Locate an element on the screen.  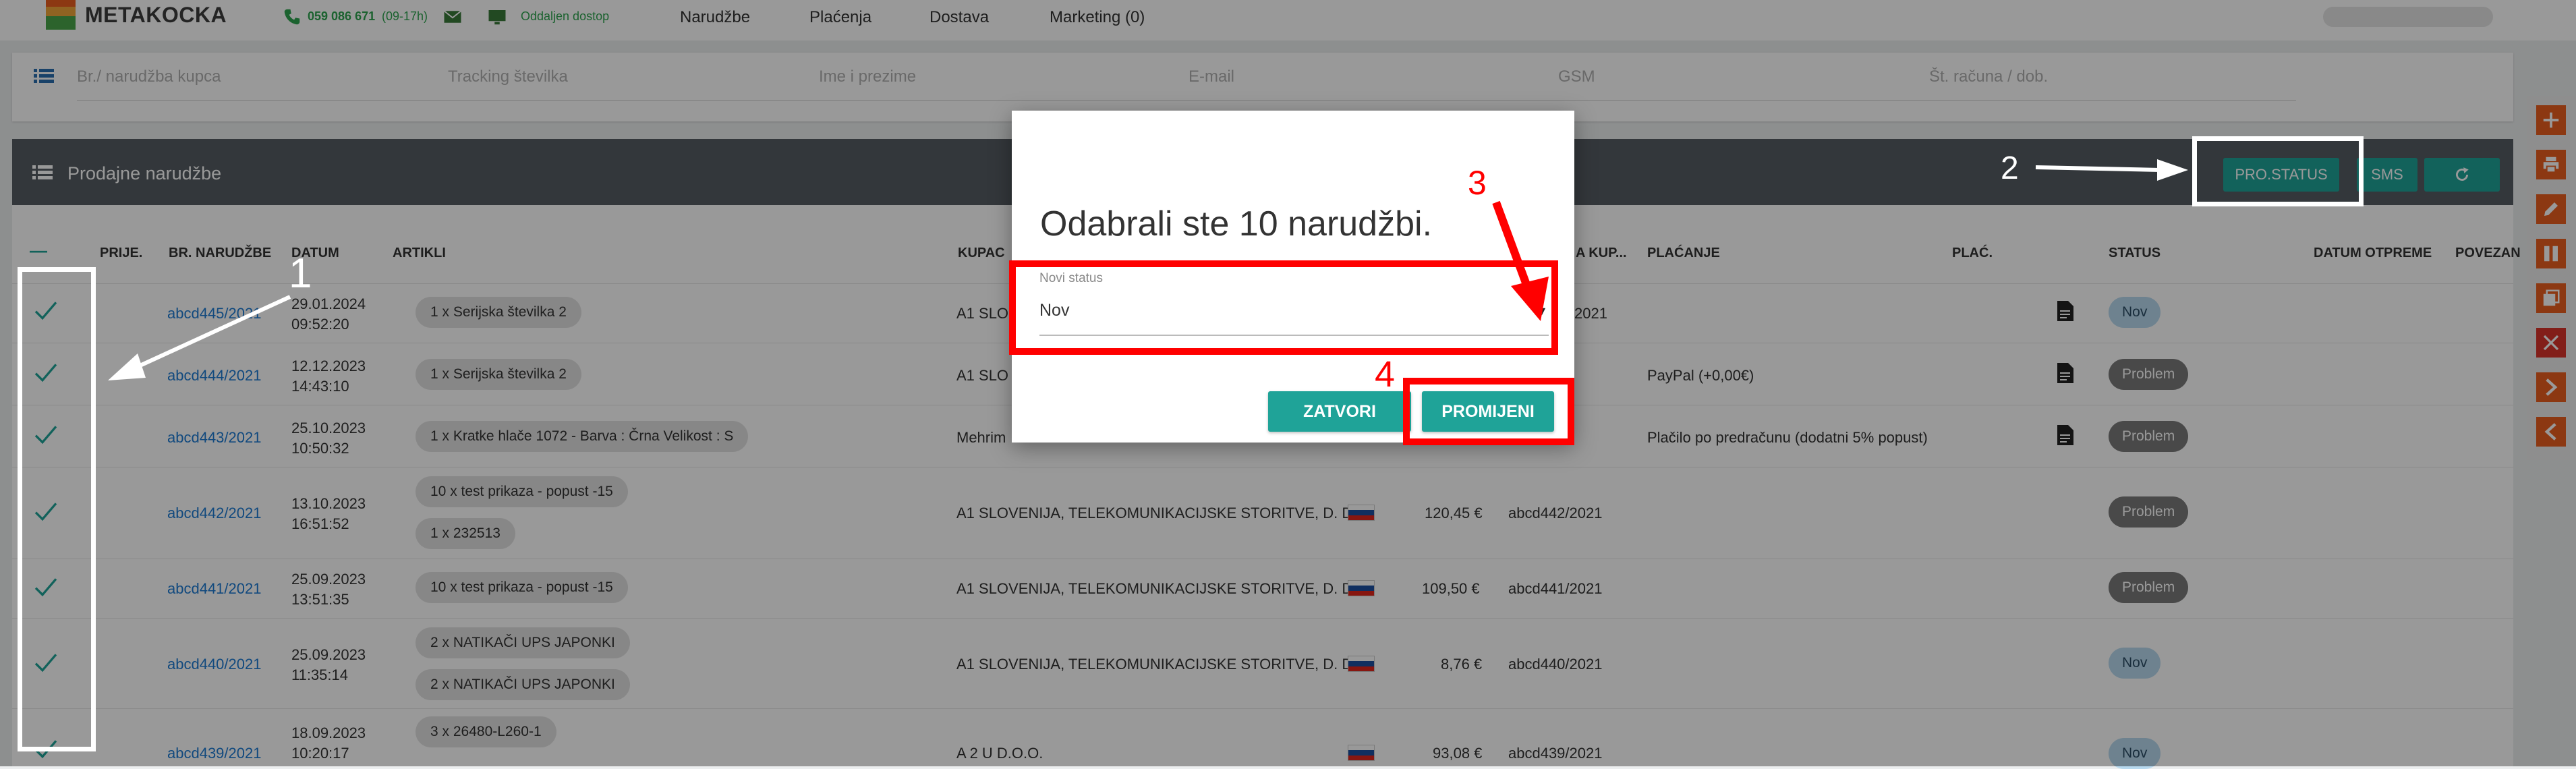
annotation-number-1: 1 is located at coordinates (300, 273).